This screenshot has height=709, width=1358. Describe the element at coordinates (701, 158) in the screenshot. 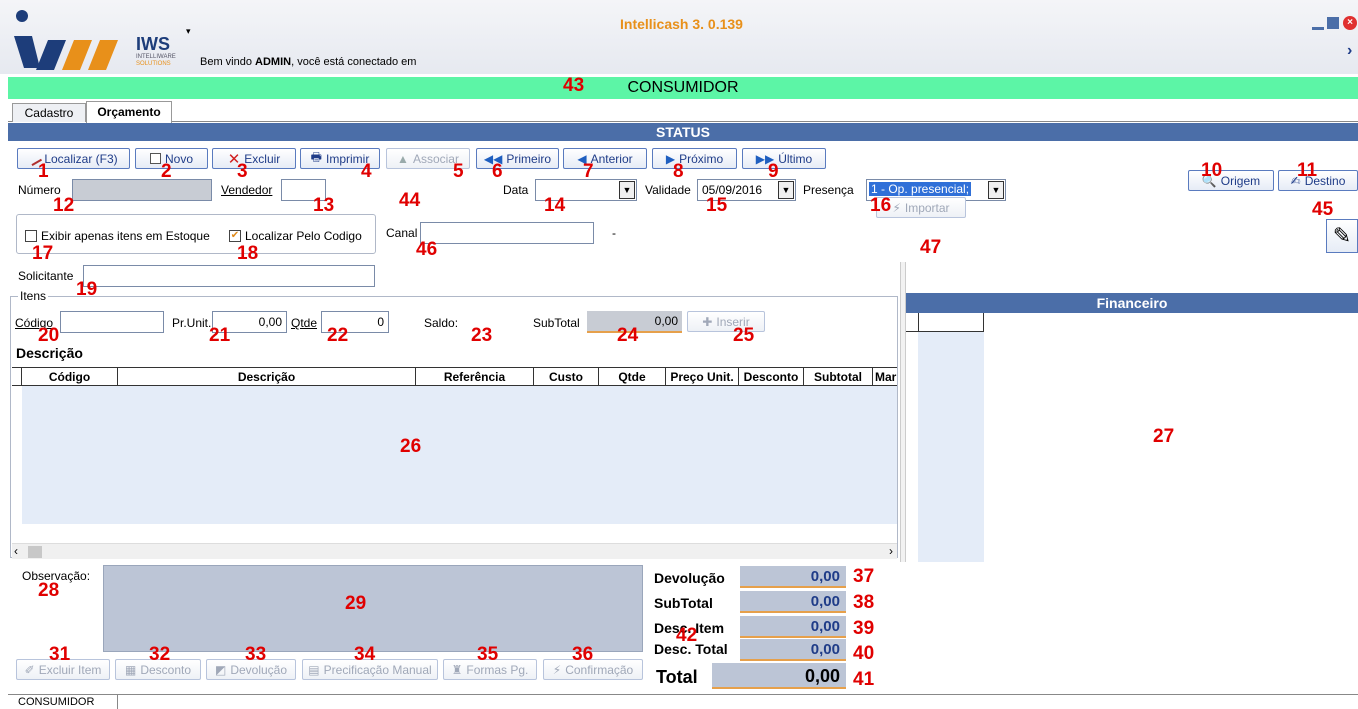

I see `proximo-label: Próximo` at that location.